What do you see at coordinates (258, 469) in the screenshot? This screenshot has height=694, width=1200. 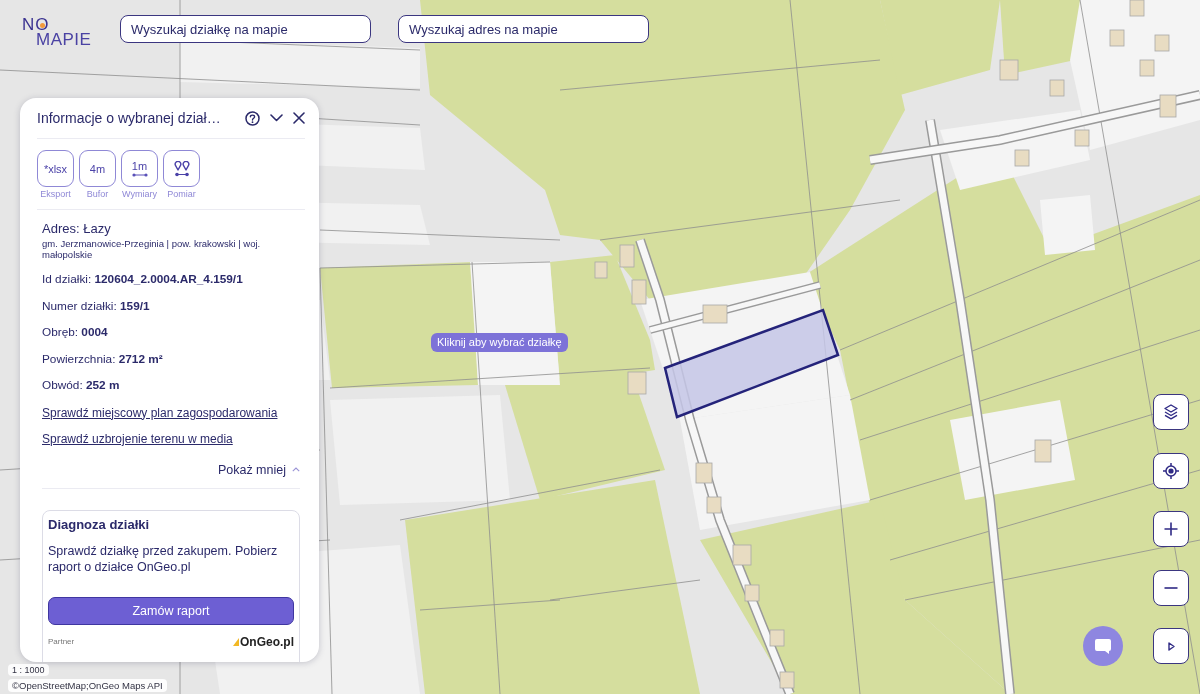 I see `toggle-button: Pokaż mniej` at bounding box center [258, 469].